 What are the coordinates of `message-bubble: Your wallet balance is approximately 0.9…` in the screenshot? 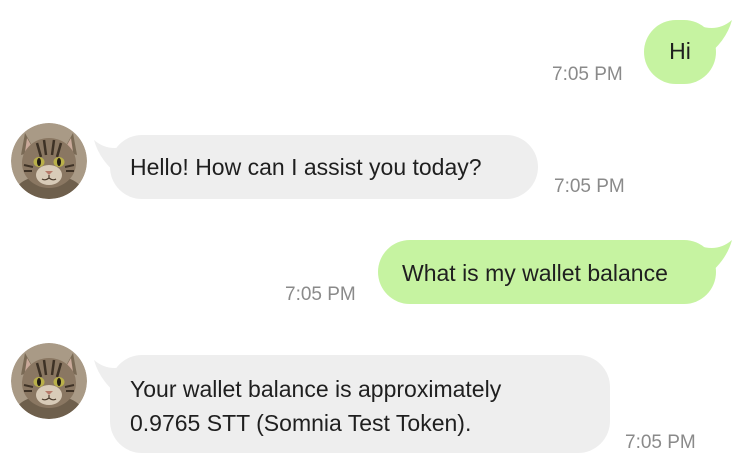 It's located at (360, 404).